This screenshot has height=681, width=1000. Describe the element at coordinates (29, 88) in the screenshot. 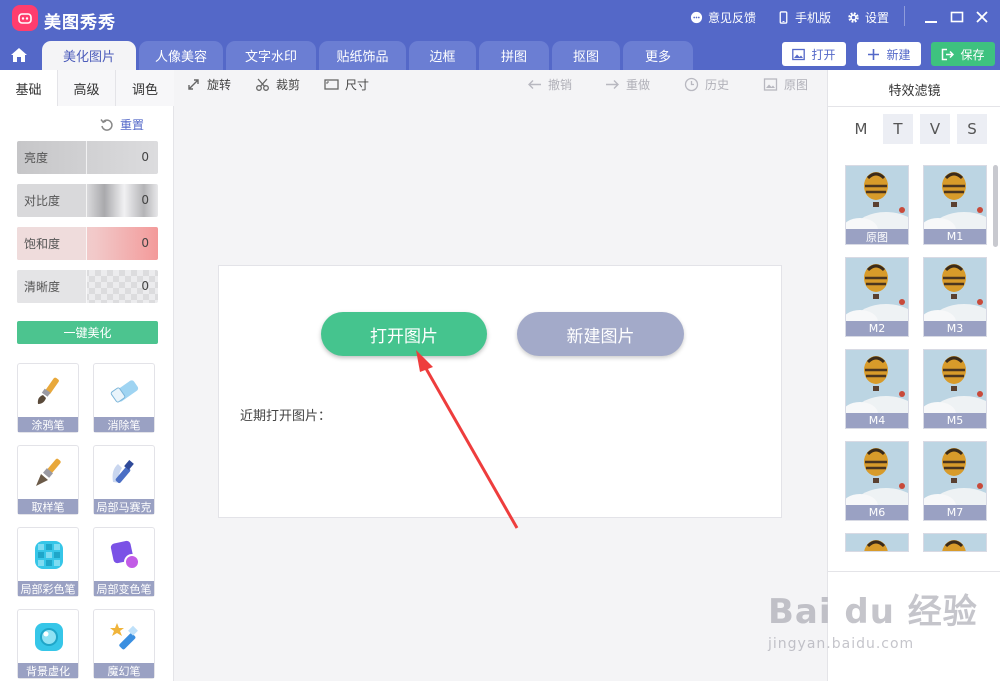

I see `subtab-basic: 基础` at that location.